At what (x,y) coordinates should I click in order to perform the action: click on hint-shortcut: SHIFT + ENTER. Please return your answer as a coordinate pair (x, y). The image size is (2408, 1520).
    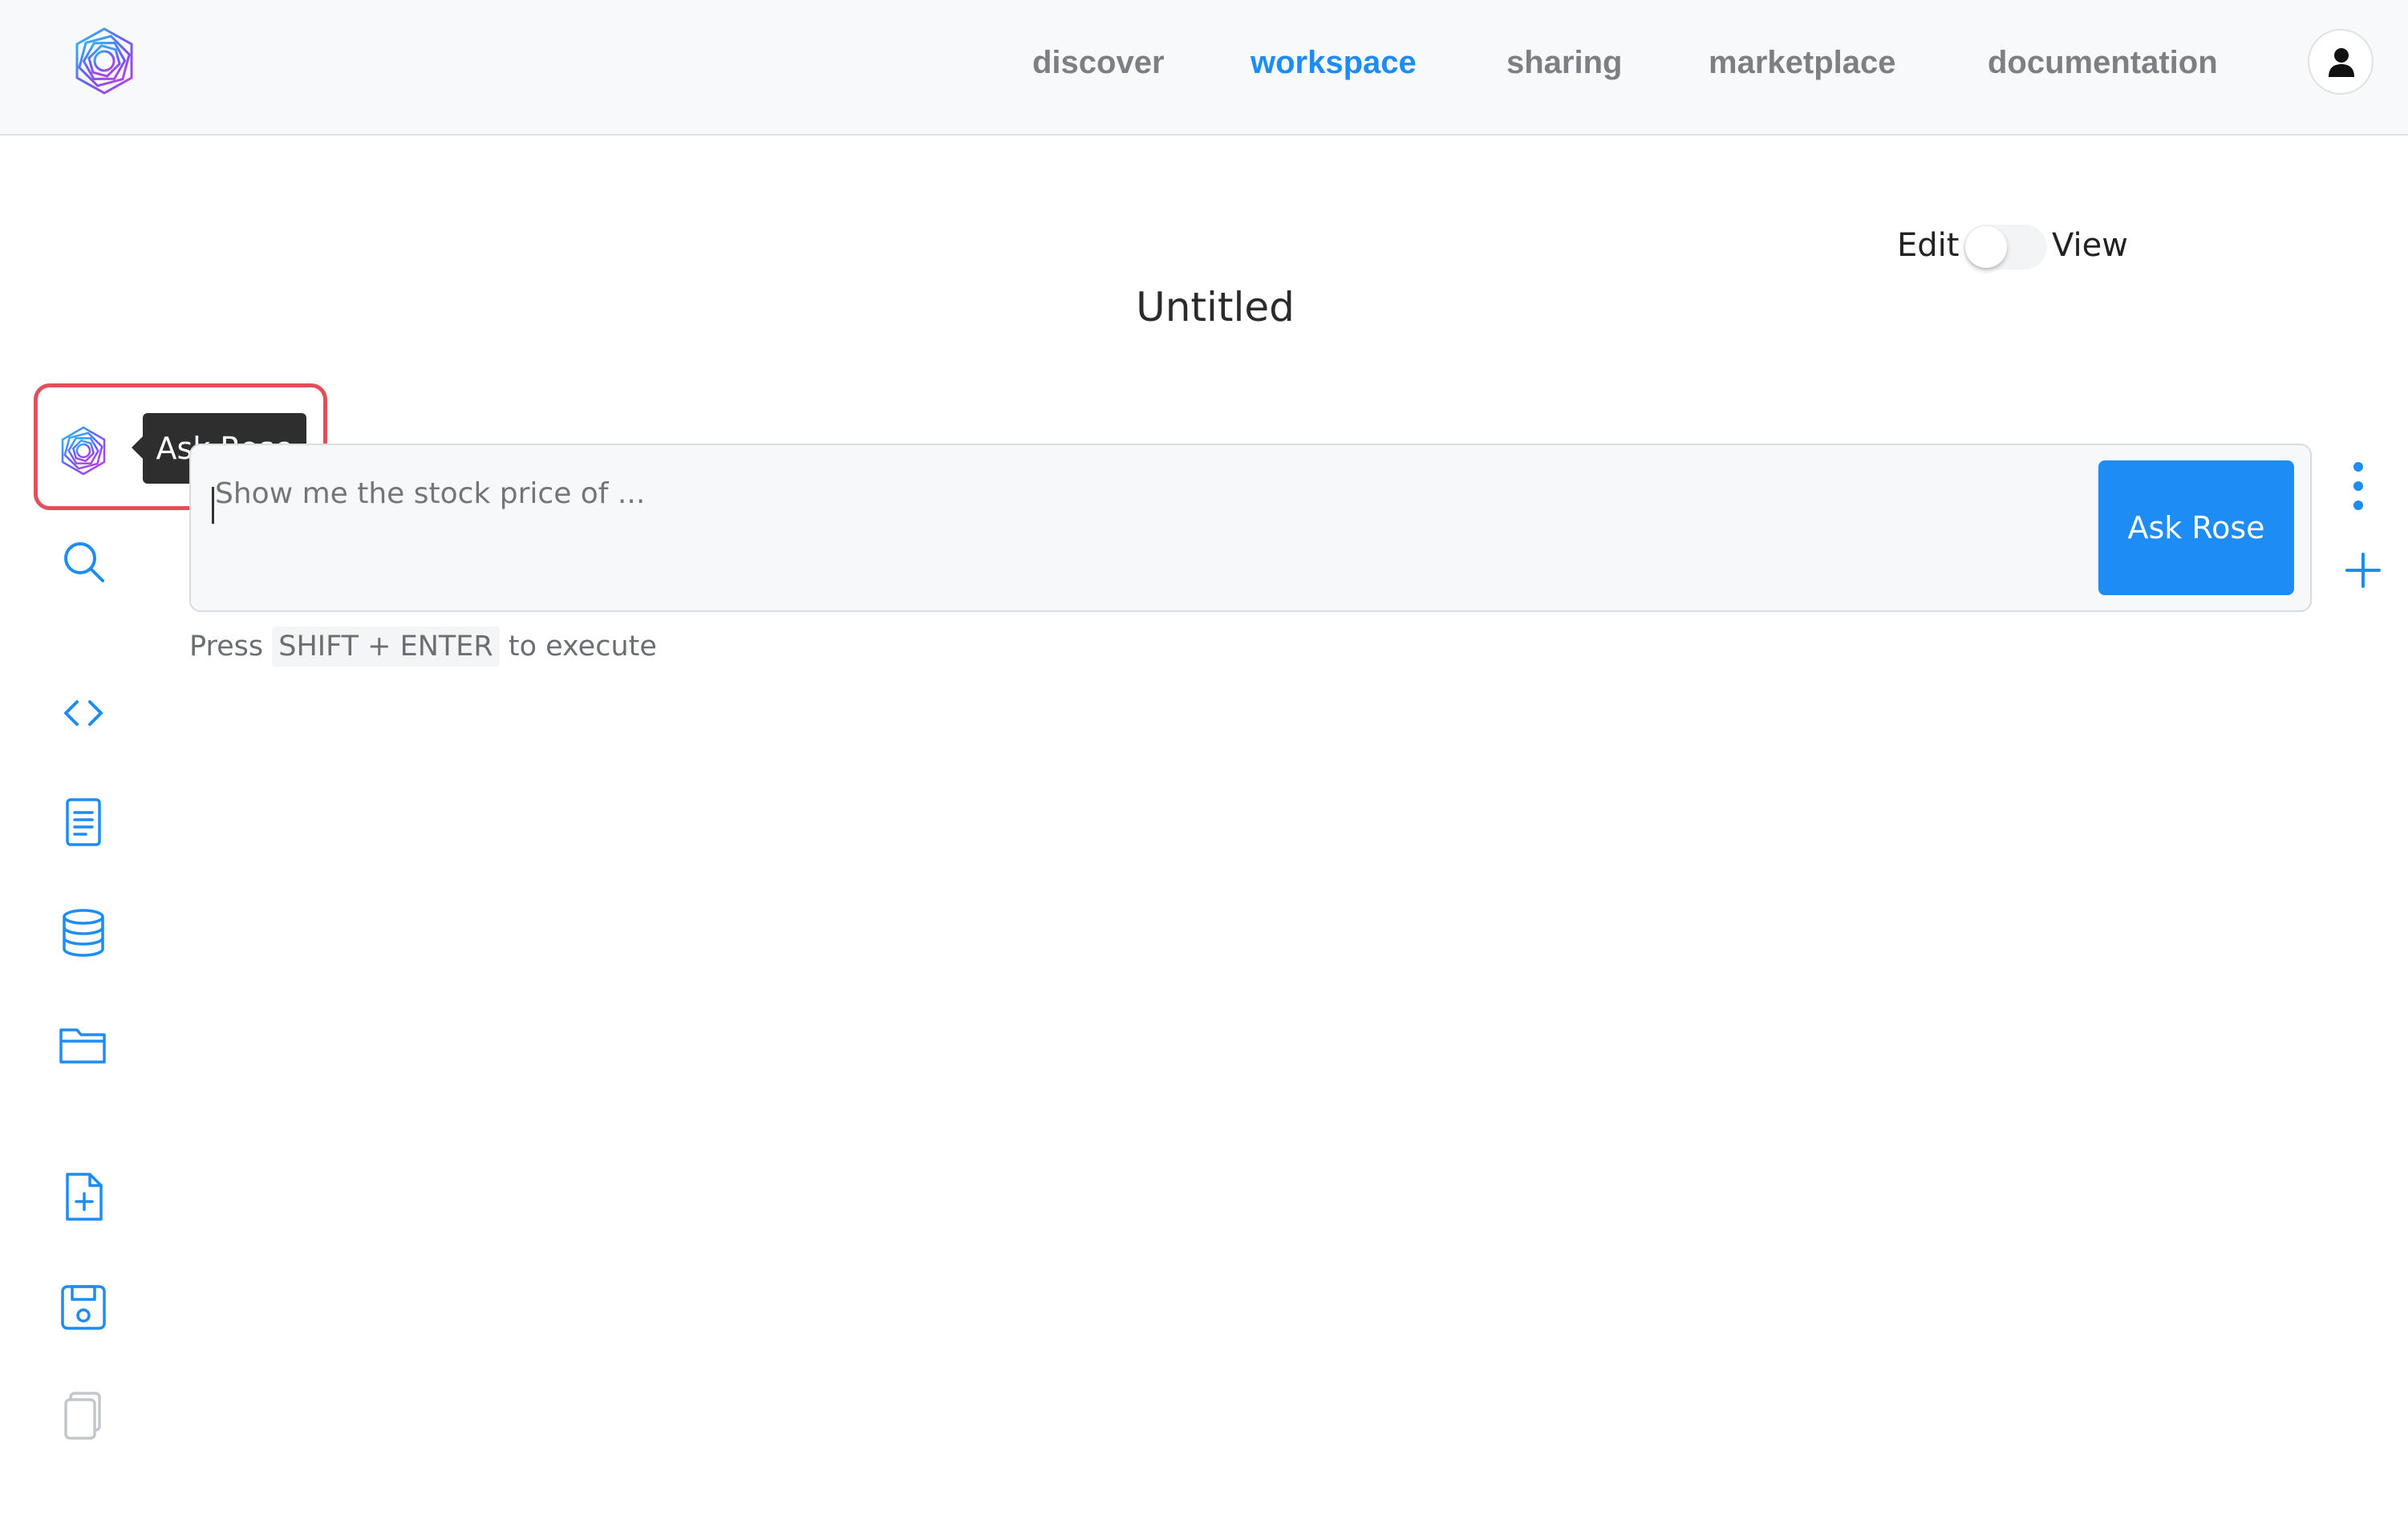
    Looking at the image, I should click on (386, 646).